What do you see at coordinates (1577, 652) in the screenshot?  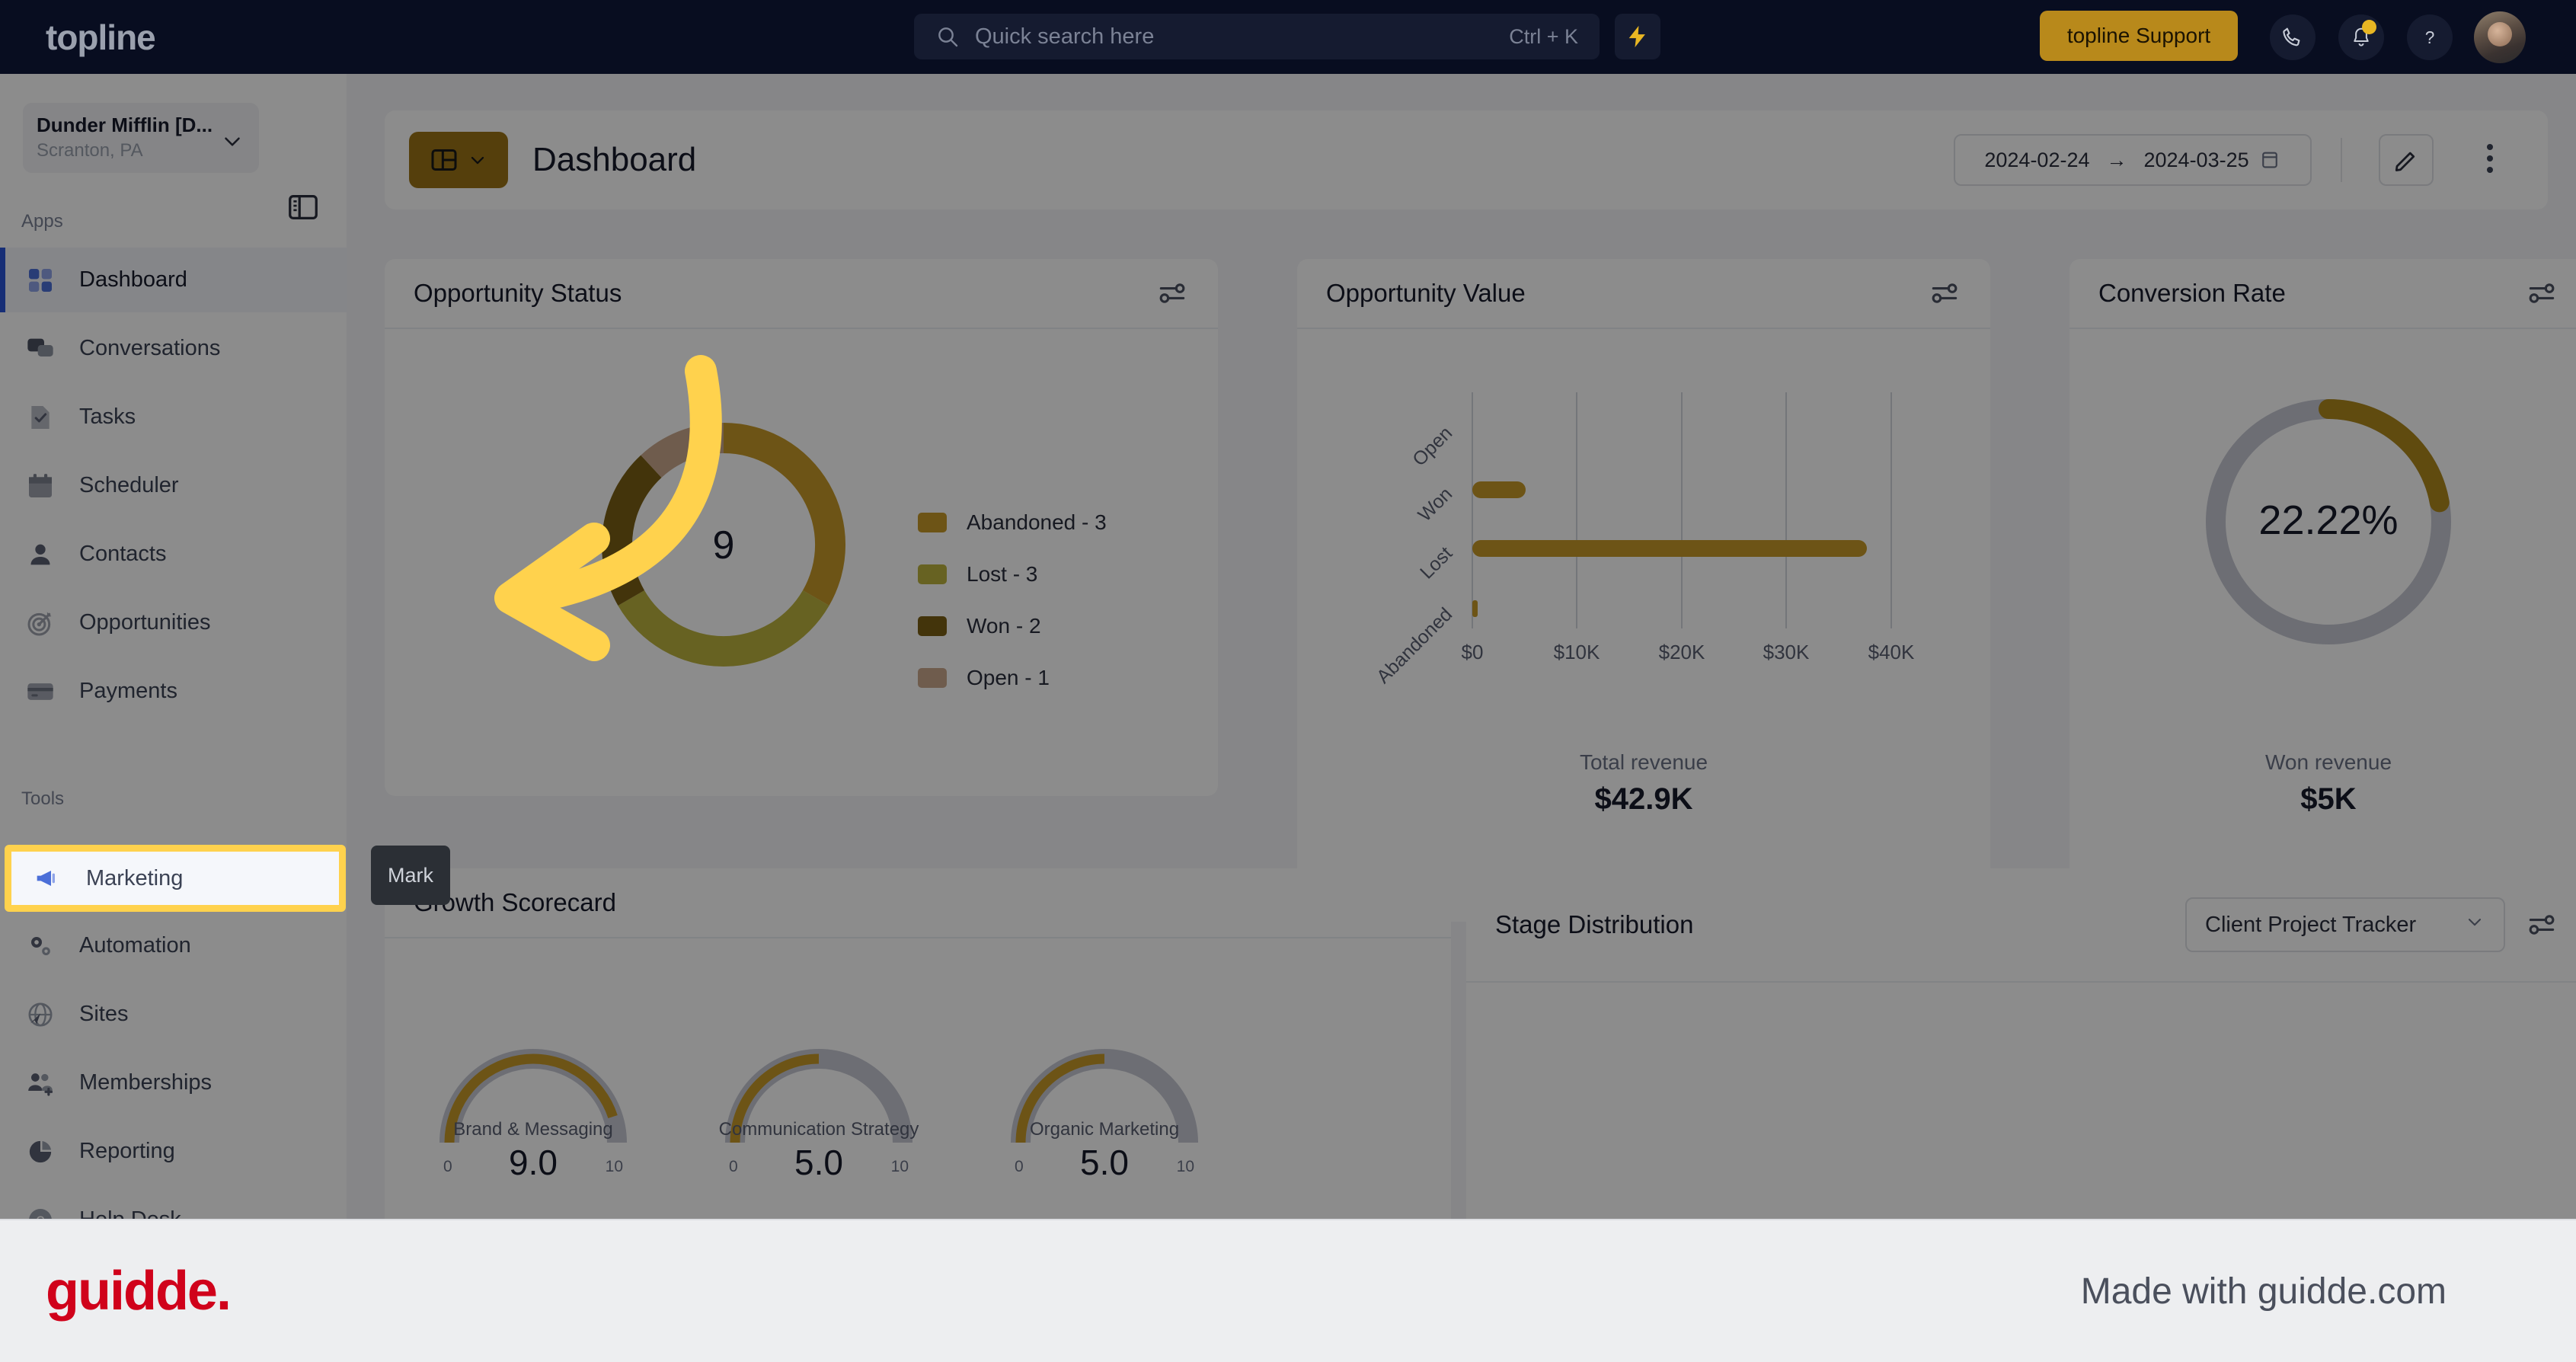 I see `x-tick-label: $10K` at bounding box center [1577, 652].